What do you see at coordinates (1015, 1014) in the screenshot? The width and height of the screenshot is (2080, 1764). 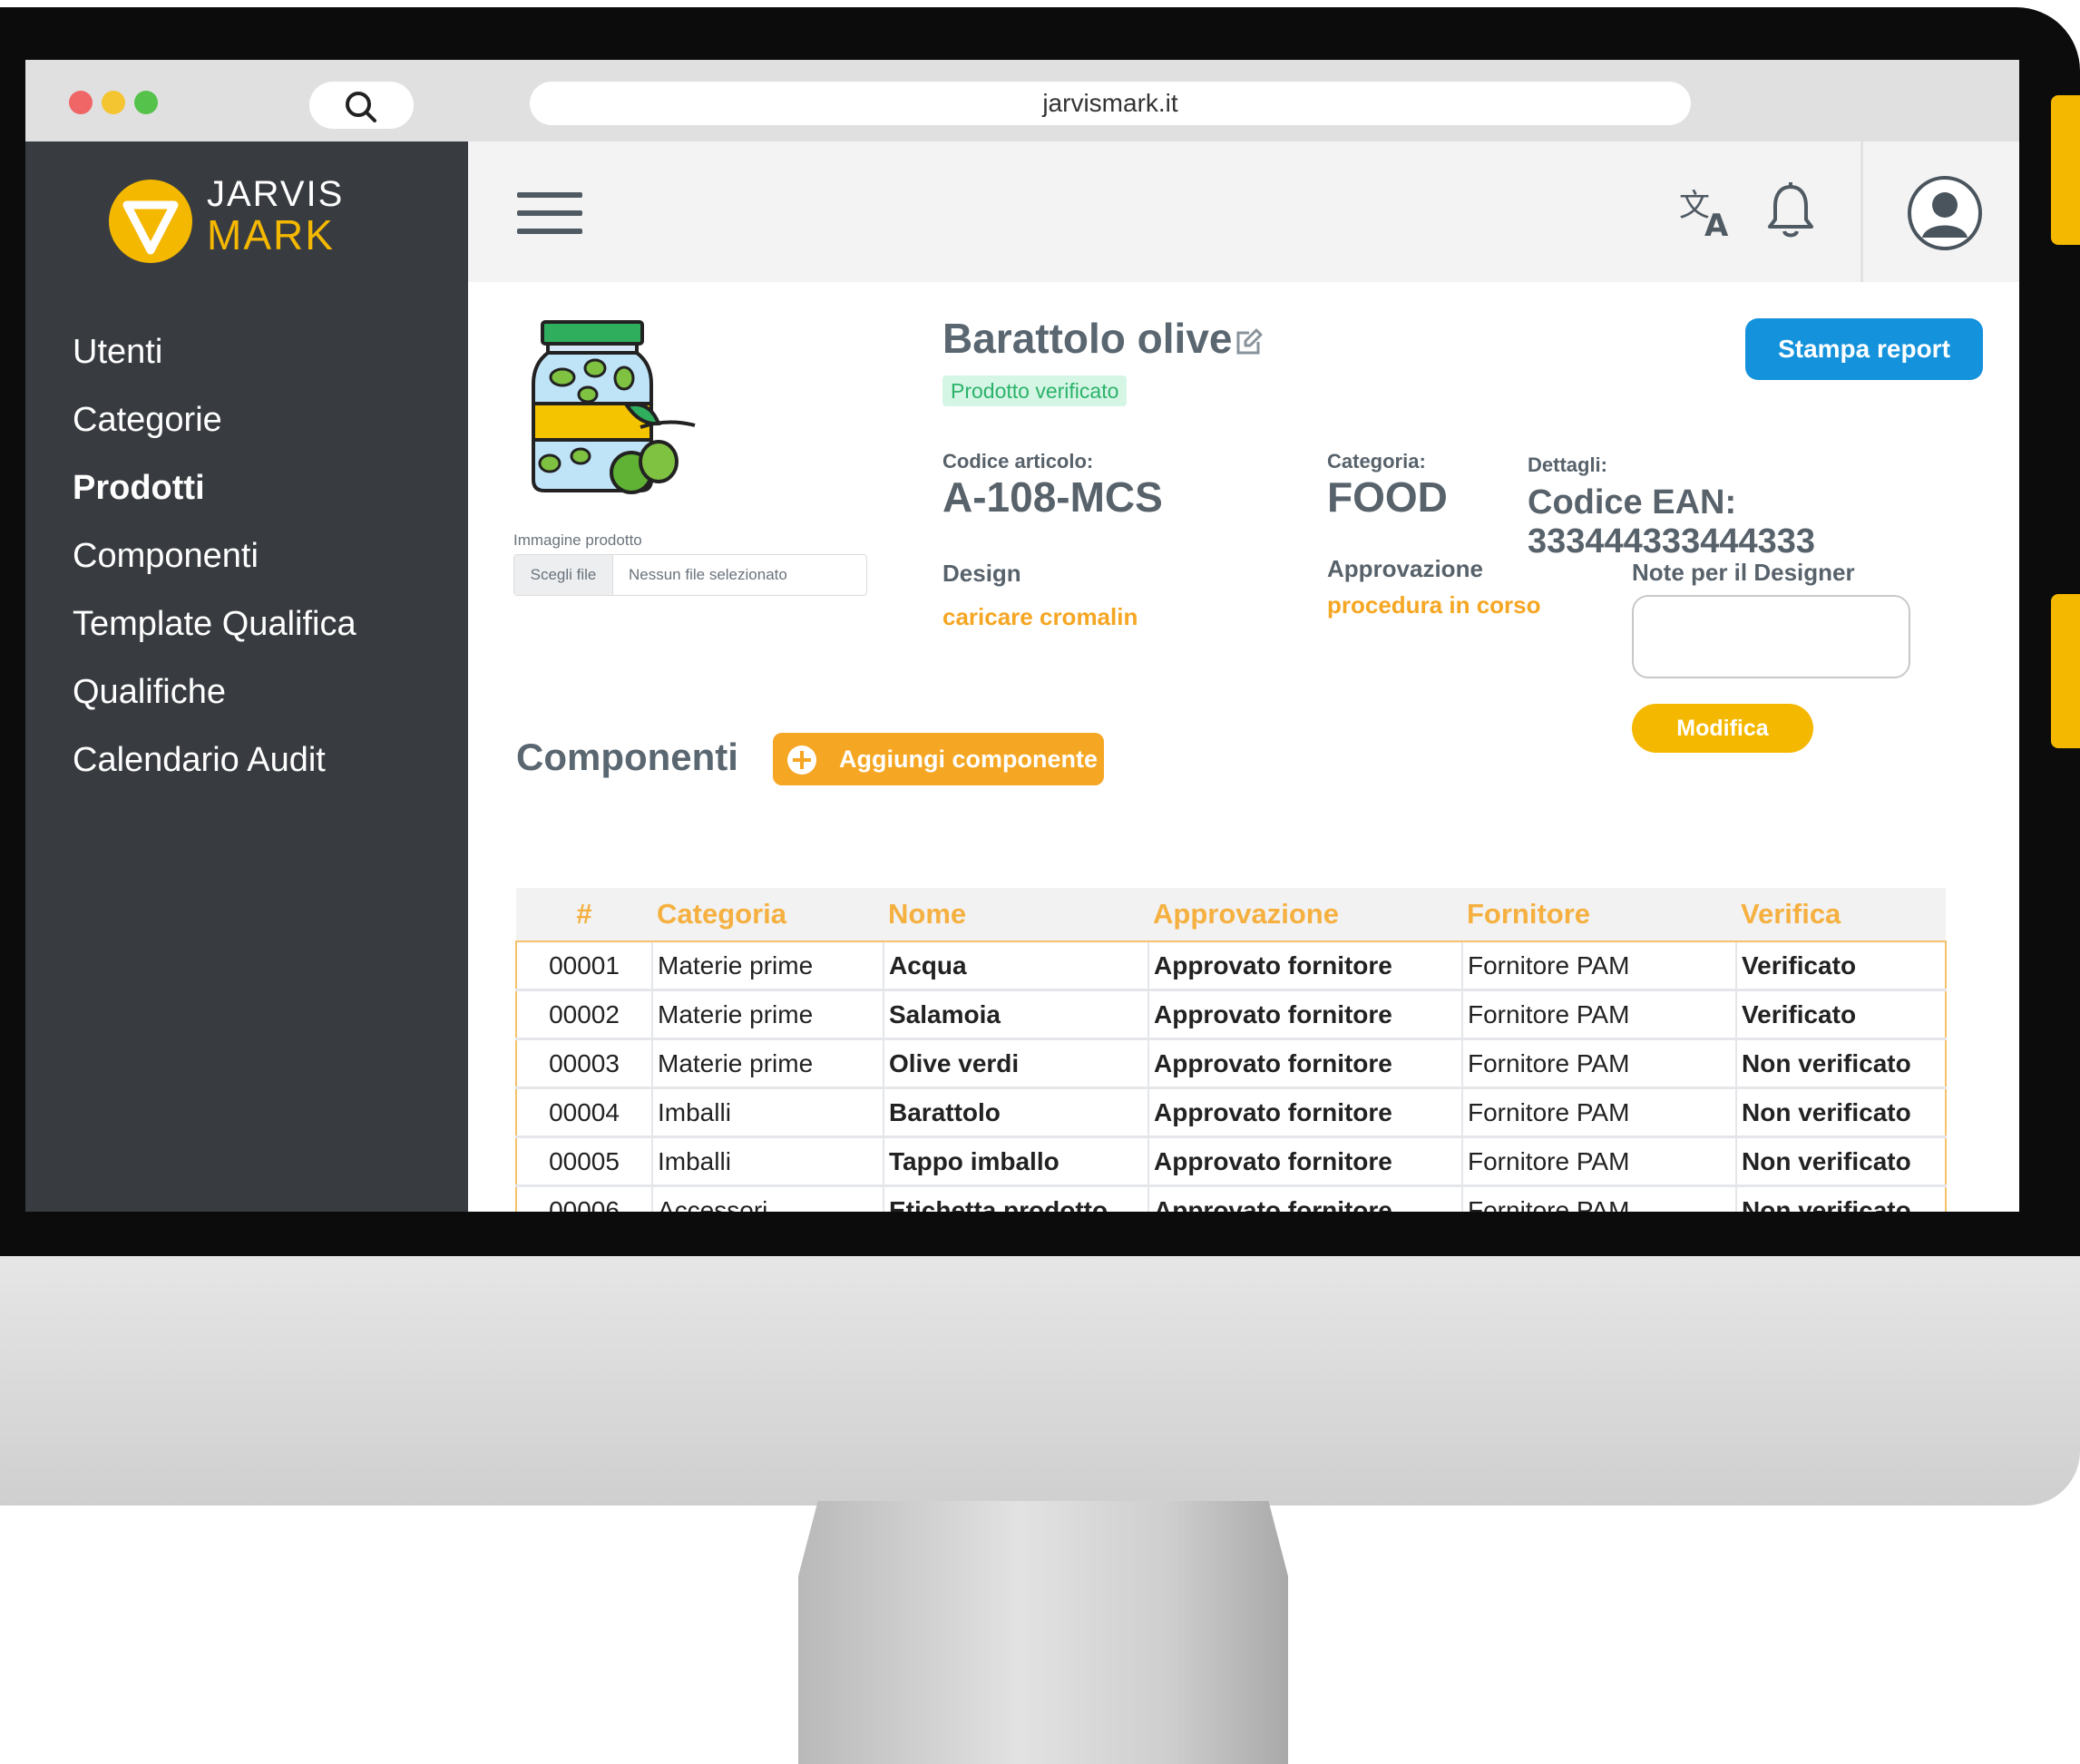 I see `cell-nome: Salamoia` at bounding box center [1015, 1014].